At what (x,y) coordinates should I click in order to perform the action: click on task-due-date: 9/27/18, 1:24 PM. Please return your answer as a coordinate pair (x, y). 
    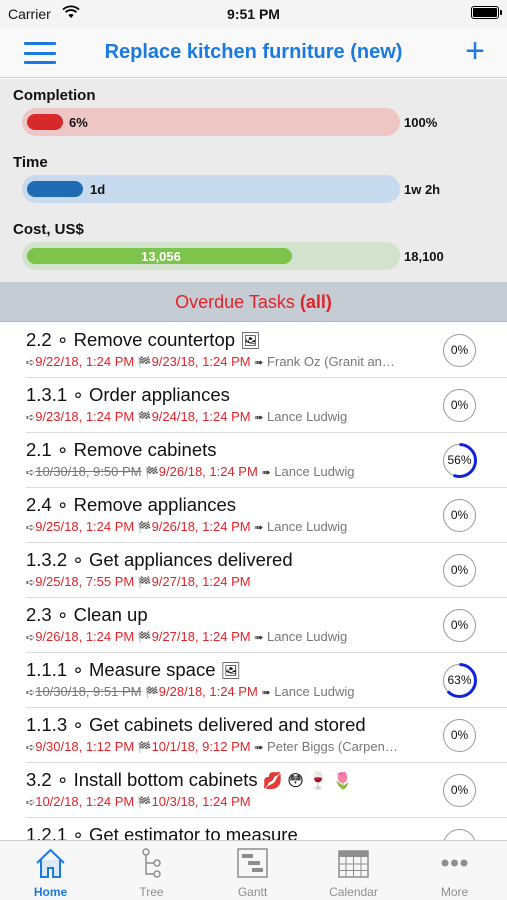
    Looking at the image, I should click on (201, 636).